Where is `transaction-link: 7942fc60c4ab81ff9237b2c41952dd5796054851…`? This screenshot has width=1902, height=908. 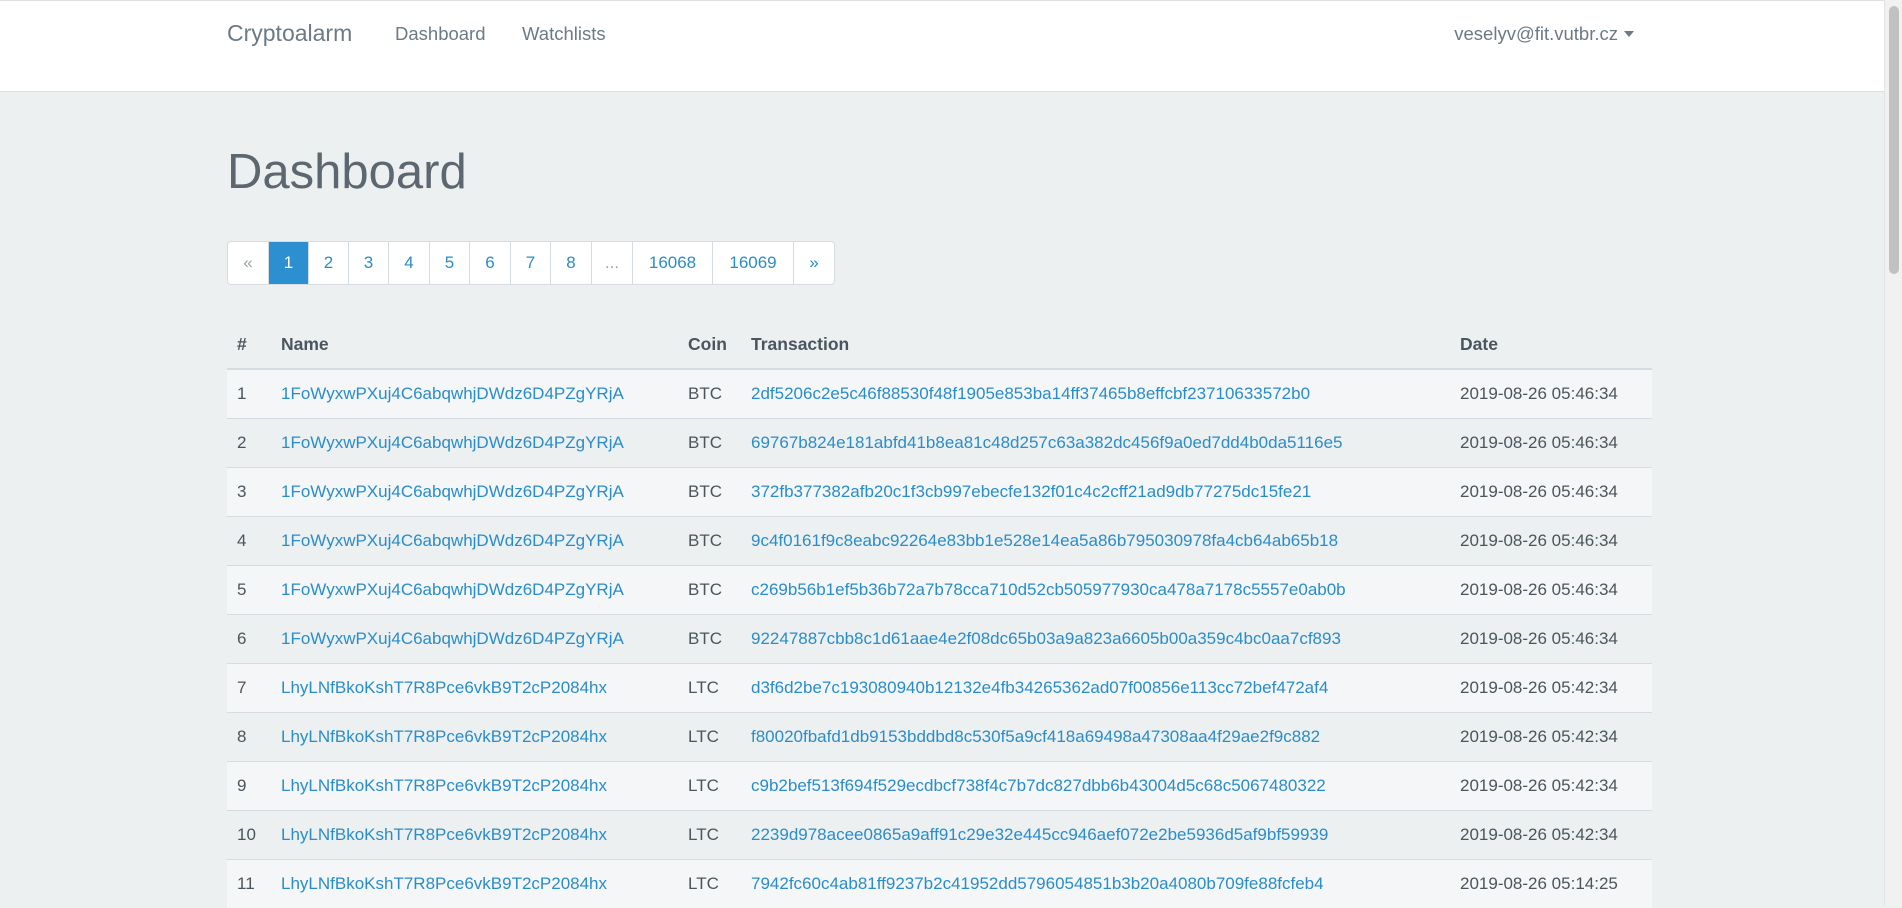
transaction-link: 7942fc60c4ab81ff9237b2c41952dd5796054851… is located at coordinates (1037, 883).